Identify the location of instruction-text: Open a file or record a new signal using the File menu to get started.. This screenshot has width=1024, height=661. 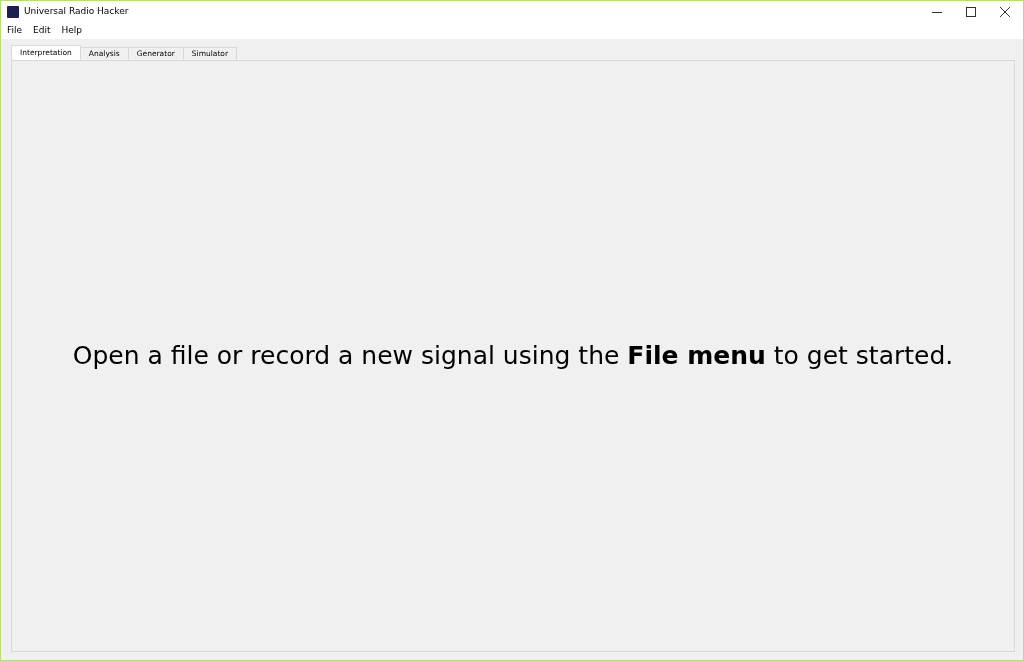
(513, 356).